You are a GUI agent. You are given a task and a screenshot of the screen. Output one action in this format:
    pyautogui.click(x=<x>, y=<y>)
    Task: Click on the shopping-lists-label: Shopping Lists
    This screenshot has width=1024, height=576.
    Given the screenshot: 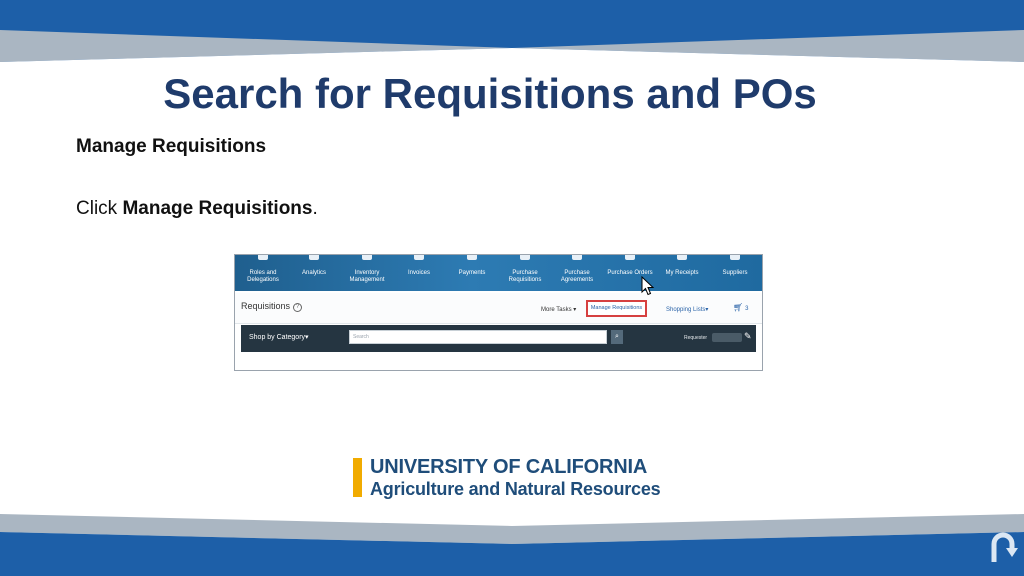 What is the action you would take?
    pyautogui.click(x=686, y=310)
    